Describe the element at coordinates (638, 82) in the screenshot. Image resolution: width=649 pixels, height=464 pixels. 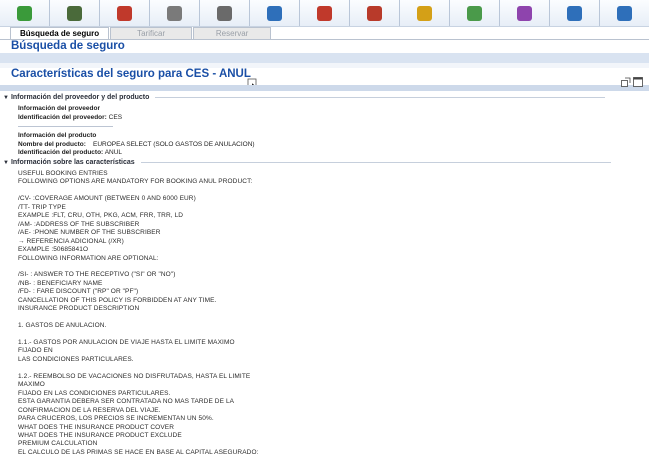
I see `popup-icon` at that location.